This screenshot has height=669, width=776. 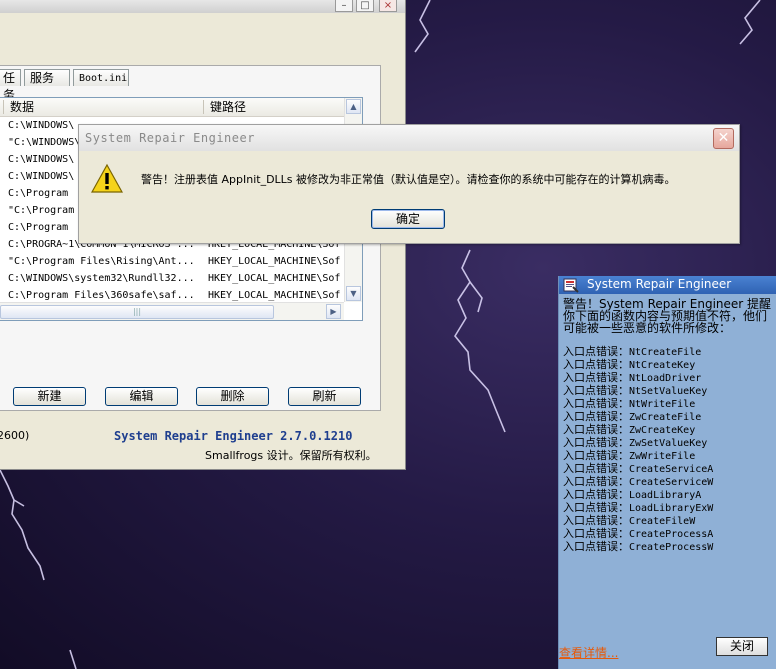 I want to click on entry-name: CreateServiceA, so click(x=671, y=469).